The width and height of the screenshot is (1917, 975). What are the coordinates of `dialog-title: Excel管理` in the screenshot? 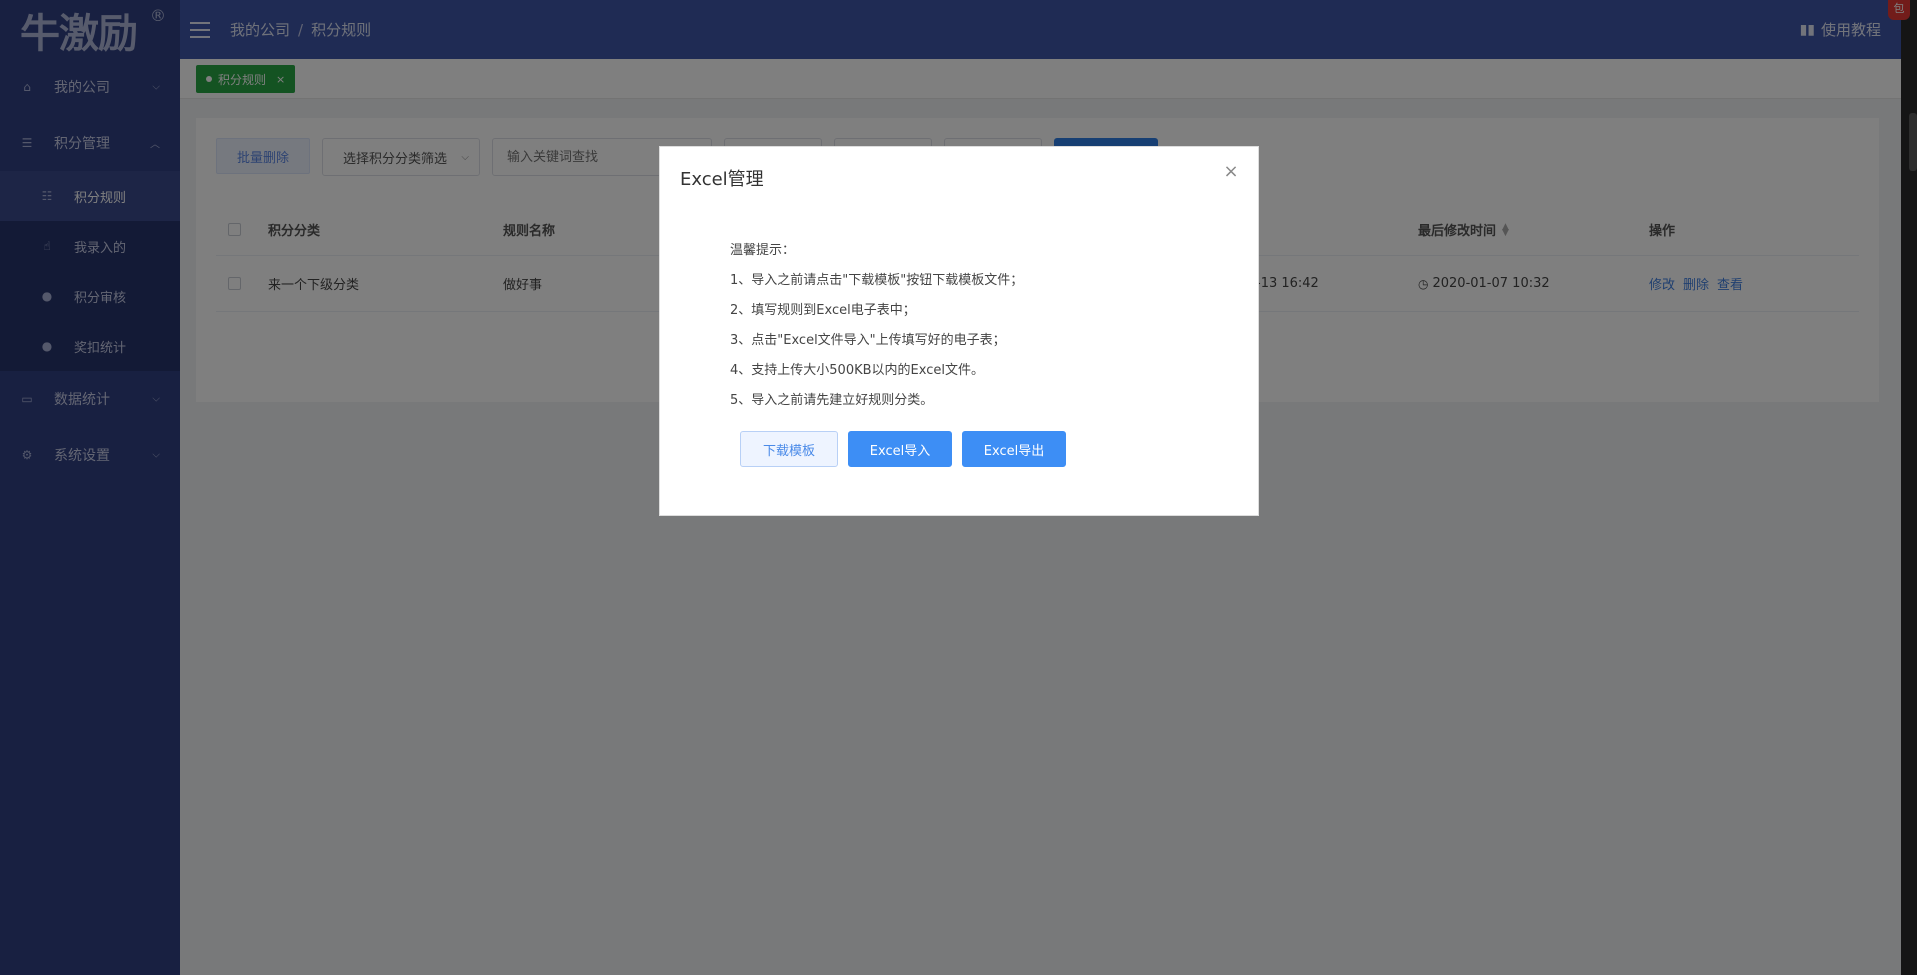 It's located at (722, 179).